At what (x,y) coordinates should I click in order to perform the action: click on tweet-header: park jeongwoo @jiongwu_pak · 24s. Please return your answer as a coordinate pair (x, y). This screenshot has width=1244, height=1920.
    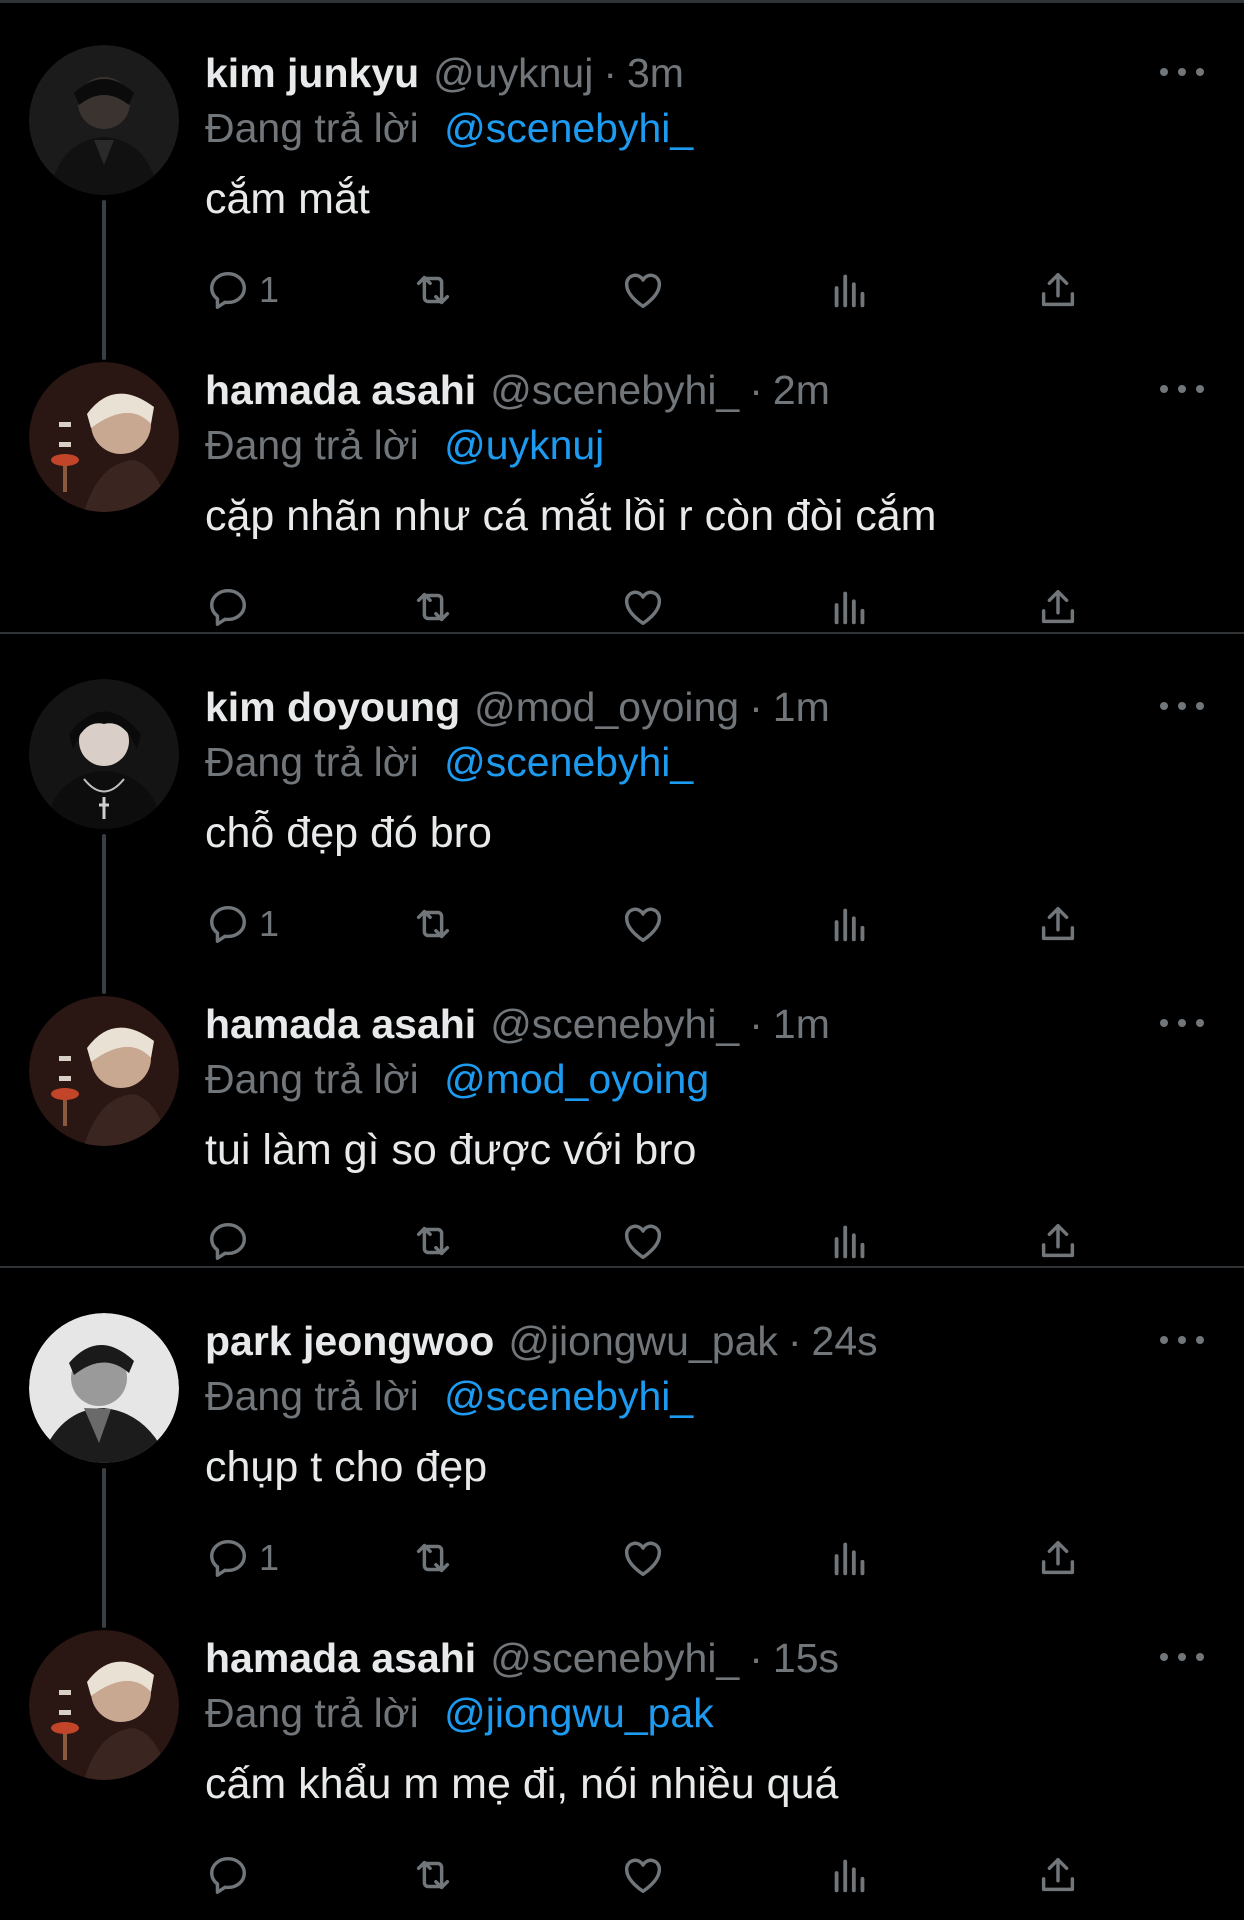
    Looking at the image, I should click on (541, 1343).